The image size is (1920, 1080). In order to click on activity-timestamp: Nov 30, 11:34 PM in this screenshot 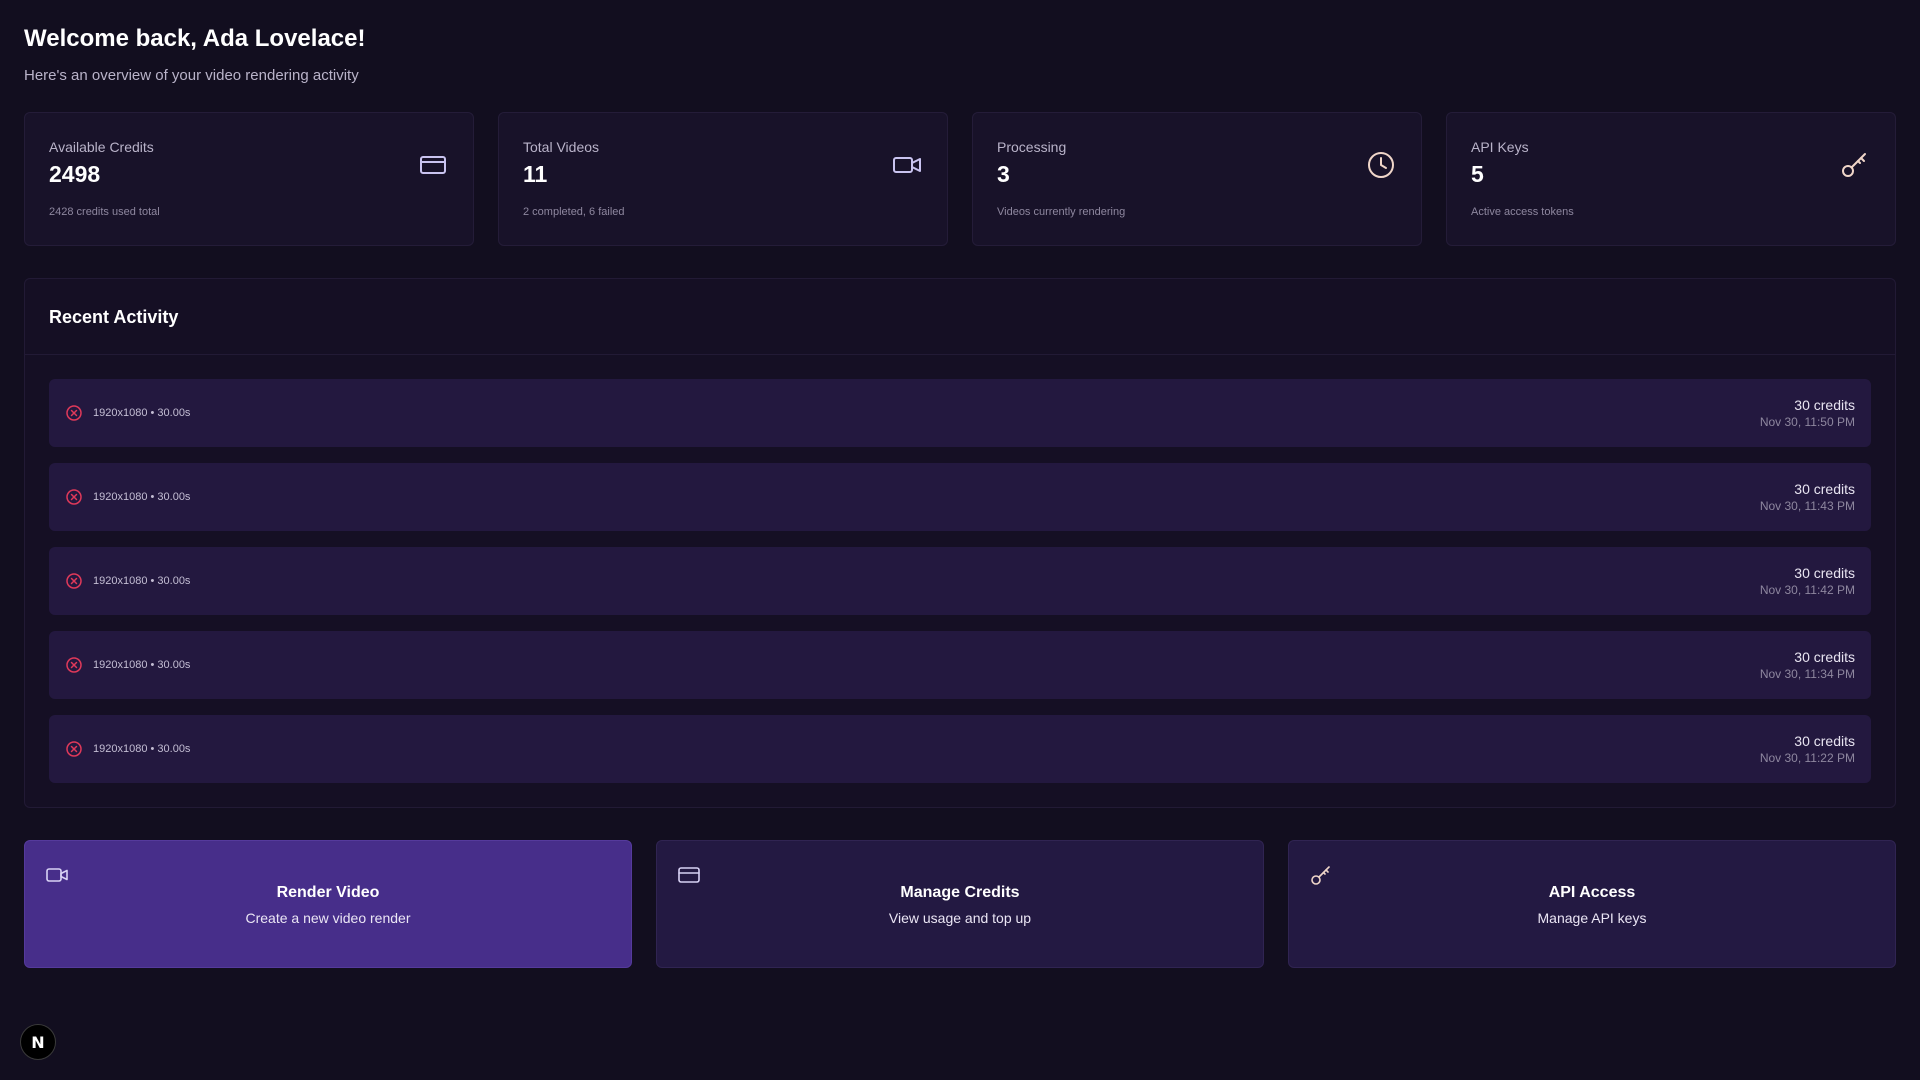, I will do `click(1807, 674)`.